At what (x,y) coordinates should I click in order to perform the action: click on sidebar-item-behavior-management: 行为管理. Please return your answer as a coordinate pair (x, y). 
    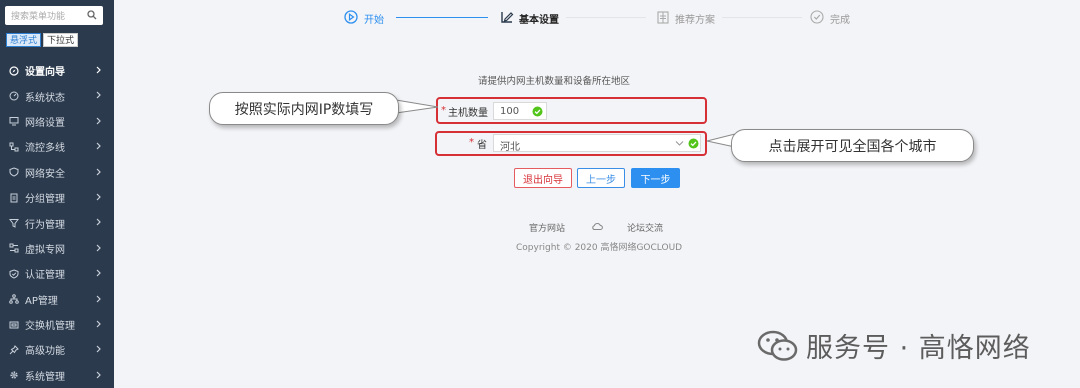
    Looking at the image, I should click on (57, 222).